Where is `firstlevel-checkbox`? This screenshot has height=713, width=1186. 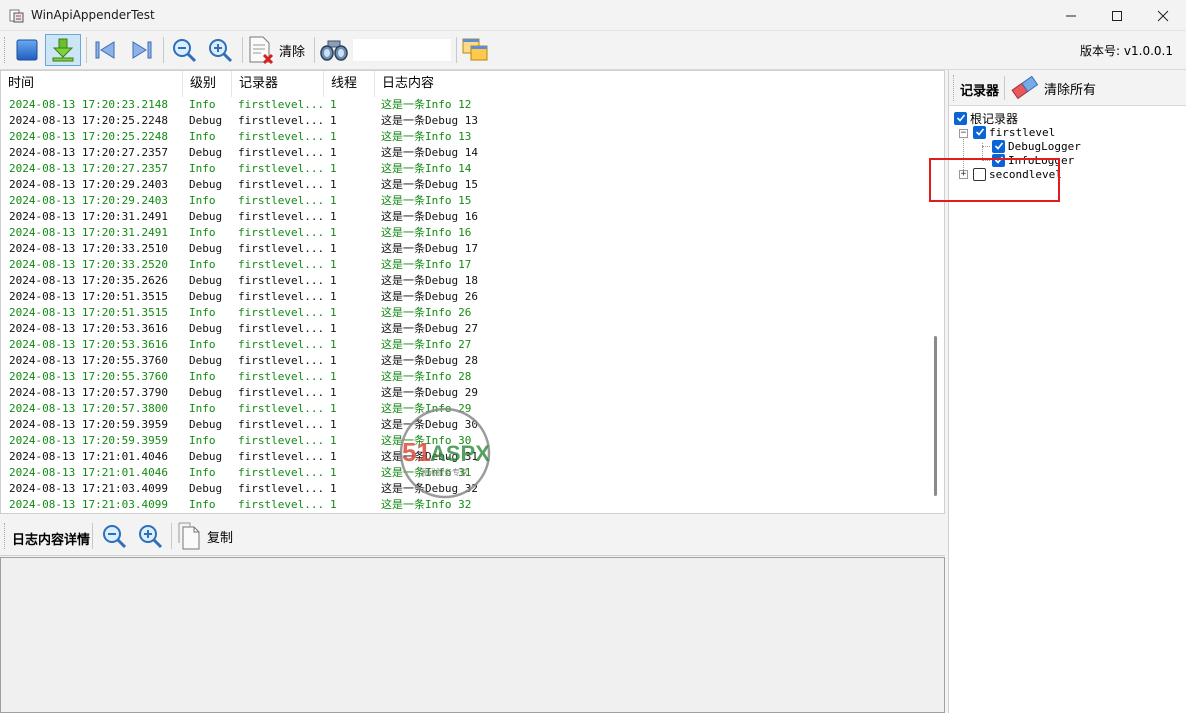
firstlevel-checkbox is located at coordinates (979, 132).